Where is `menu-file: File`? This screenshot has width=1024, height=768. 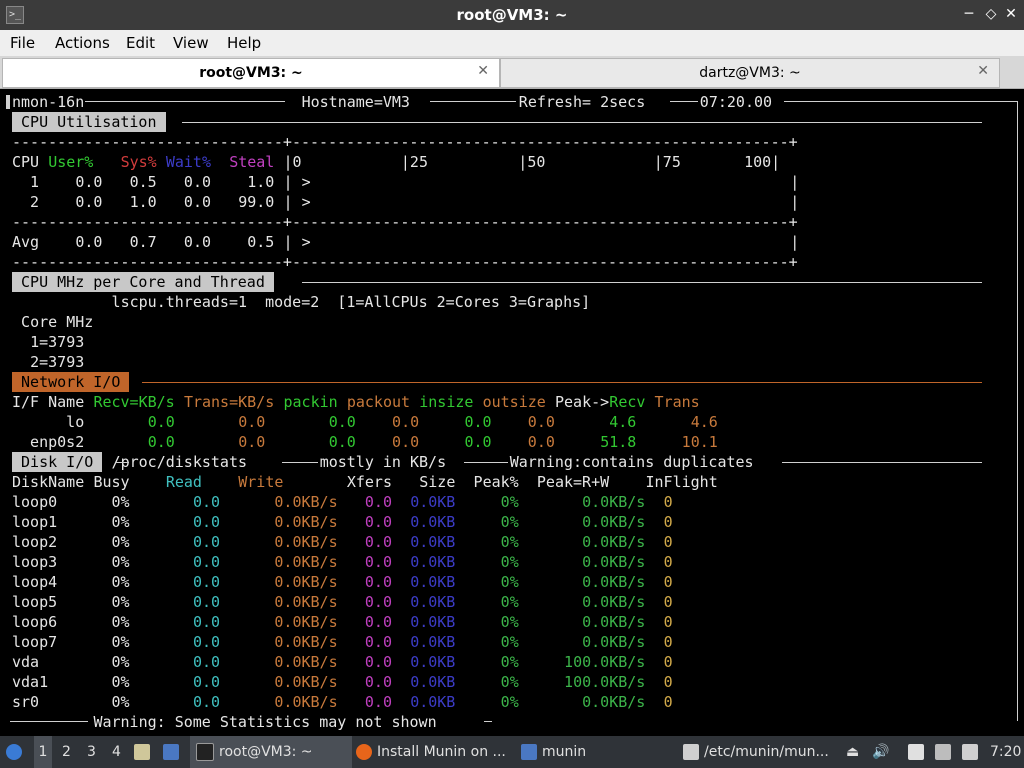 menu-file: File is located at coordinates (22, 43).